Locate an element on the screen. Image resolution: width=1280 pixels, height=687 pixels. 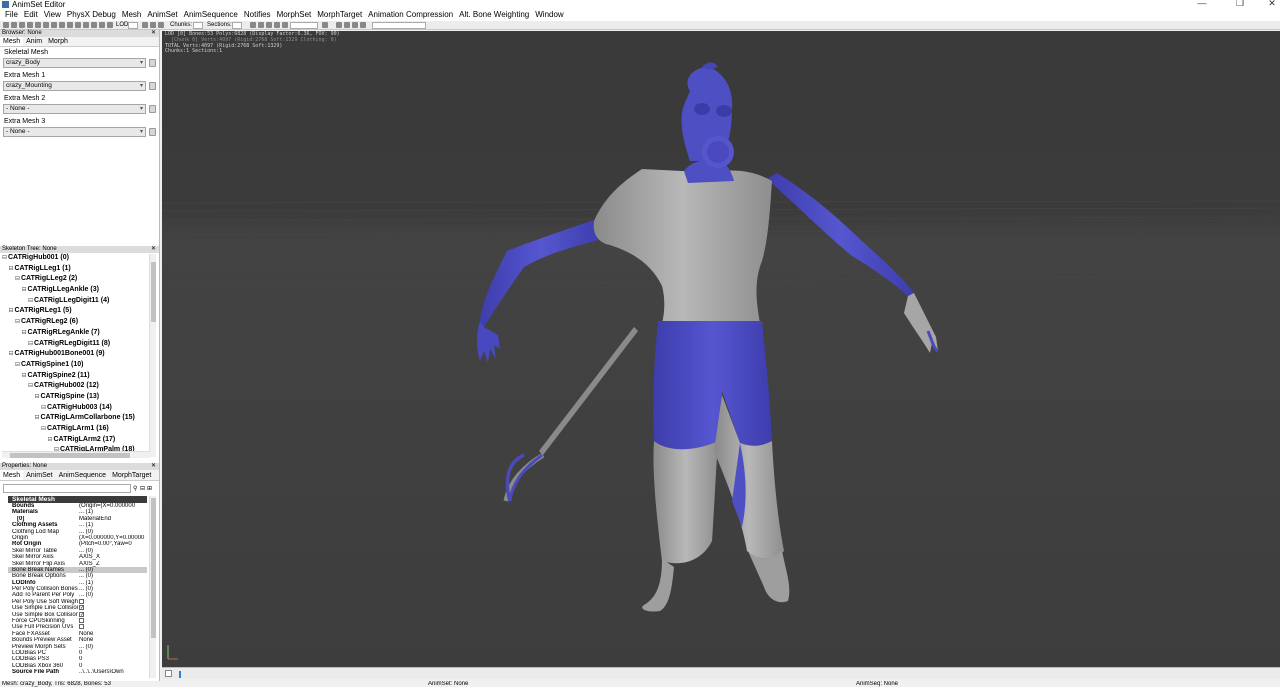
menu-morphtarget: MorphTarget is located at coordinates (339, 15).